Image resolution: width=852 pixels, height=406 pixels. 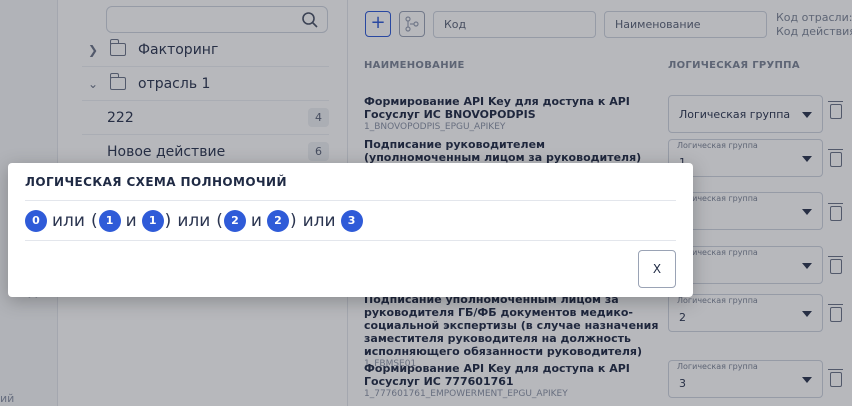 I want to click on dialog-title: ЛОГИЧЕСКАЯ СХЕМА ПОЛНОМОЧИЙ, so click(x=156, y=182).